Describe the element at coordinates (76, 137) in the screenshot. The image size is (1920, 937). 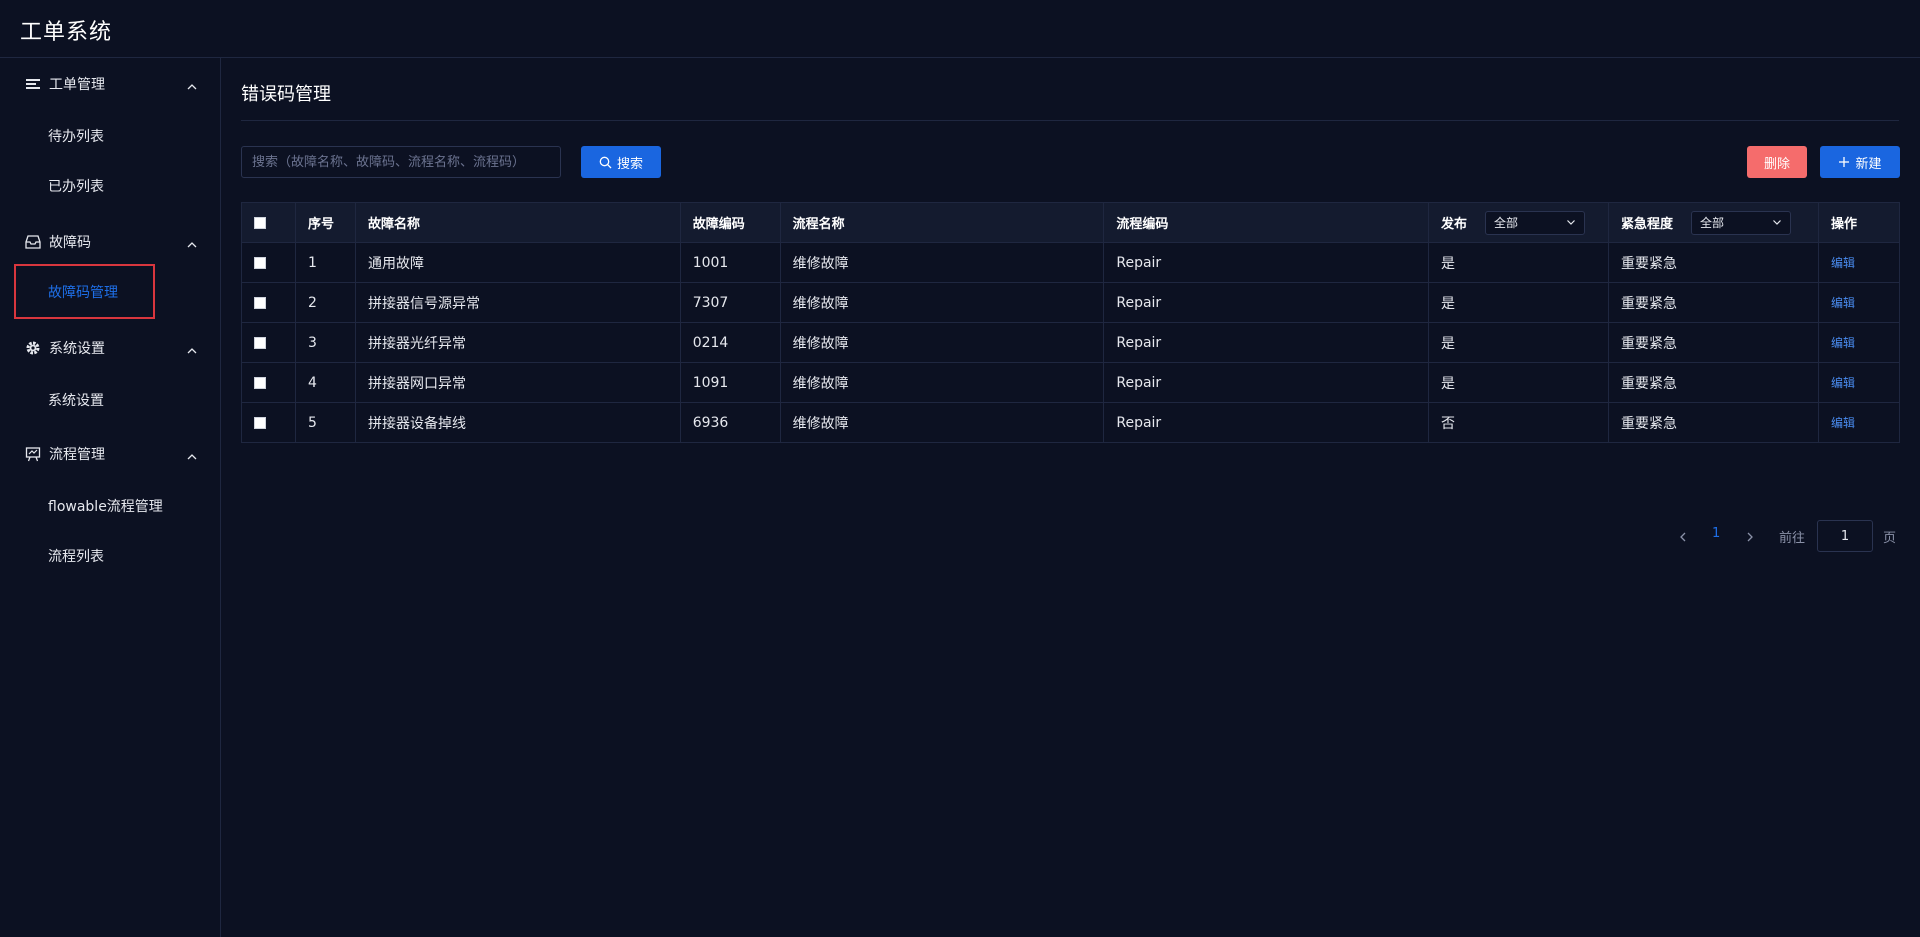
I see `sidebar-item-label: 待办列表` at that location.